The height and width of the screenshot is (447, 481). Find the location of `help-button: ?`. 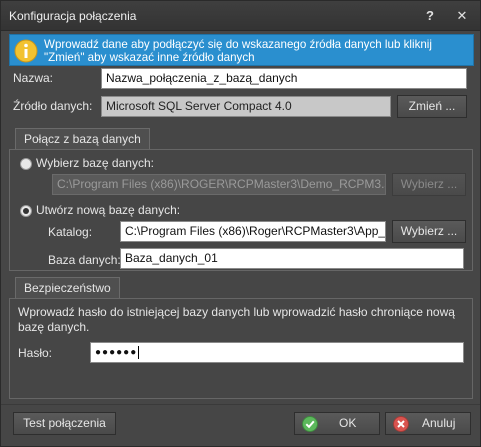

help-button: ? is located at coordinates (430, 16).